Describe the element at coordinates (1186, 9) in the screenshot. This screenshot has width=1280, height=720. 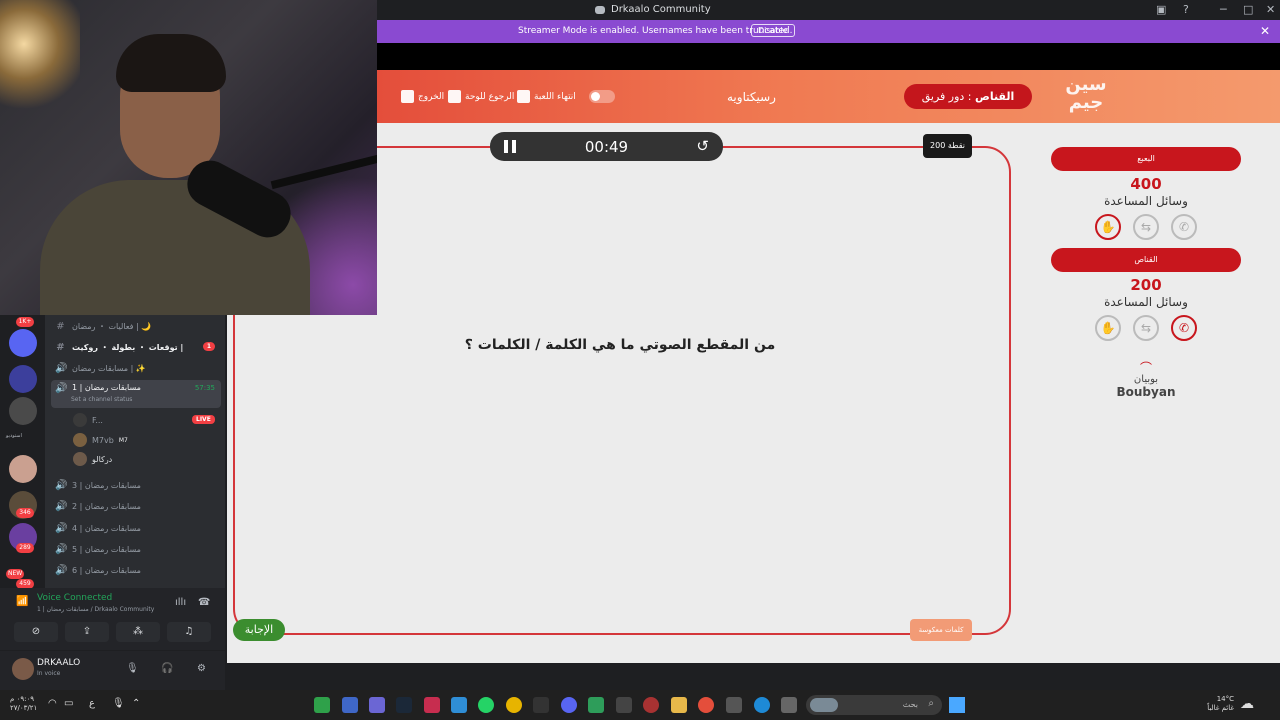
I see `help-icon: ?` at that location.